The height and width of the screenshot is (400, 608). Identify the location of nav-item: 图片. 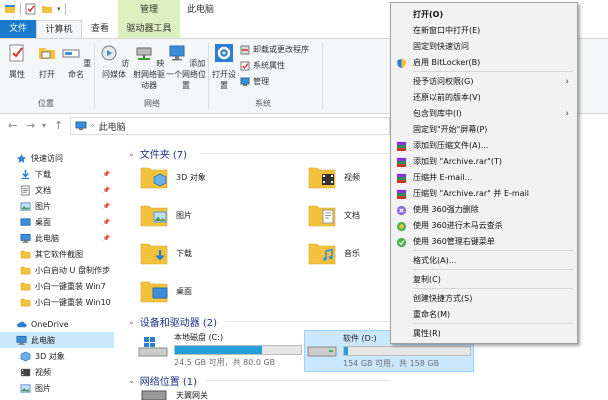
(57, 388).